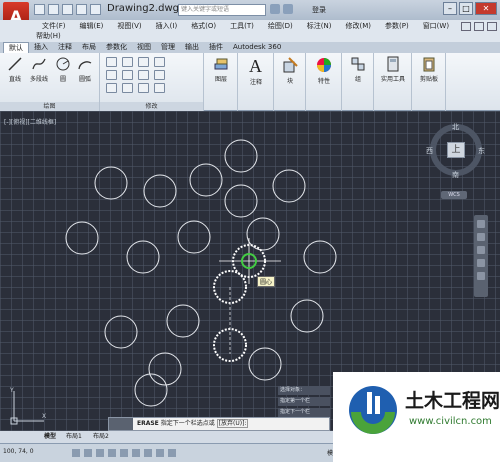 This screenshot has width=500, height=462. Describe the element at coordinates (429, 69) in the screenshot. I see `clipboard-tool: 剪贴板` at that location.